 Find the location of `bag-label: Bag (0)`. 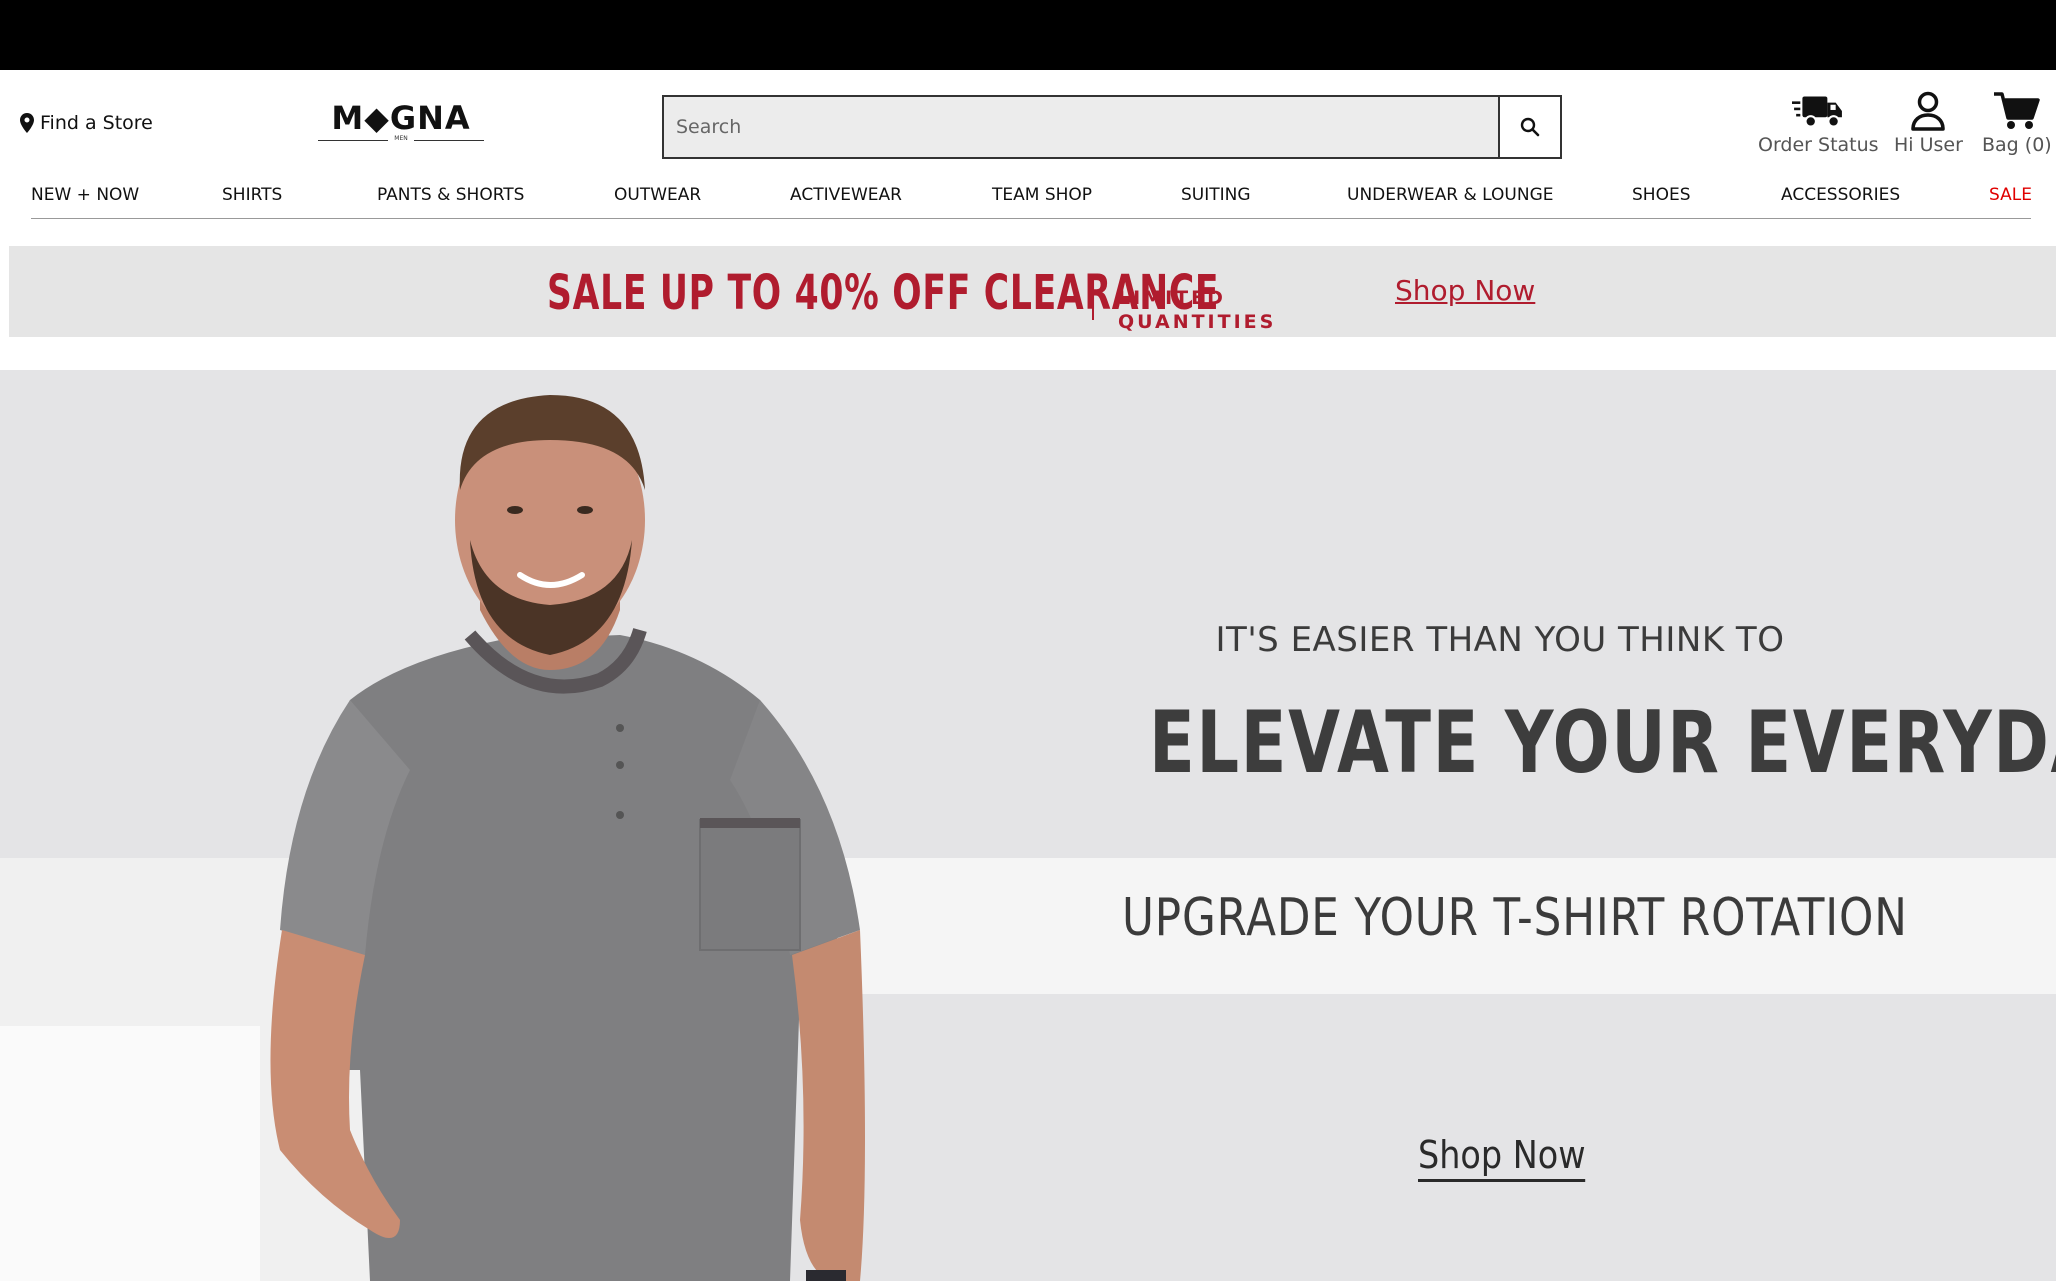

bag-label: Bag (0) is located at coordinates (2017, 145).